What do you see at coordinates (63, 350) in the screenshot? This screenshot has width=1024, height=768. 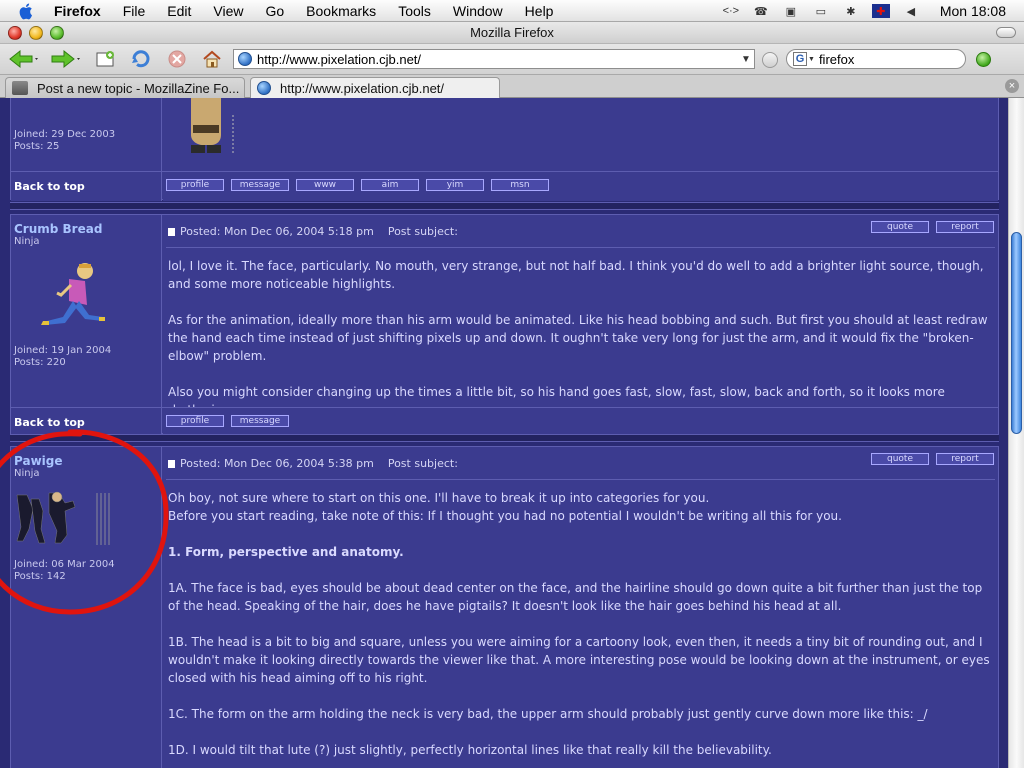 I see `author-joined: Joined: 19 Jan 2004` at bounding box center [63, 350].